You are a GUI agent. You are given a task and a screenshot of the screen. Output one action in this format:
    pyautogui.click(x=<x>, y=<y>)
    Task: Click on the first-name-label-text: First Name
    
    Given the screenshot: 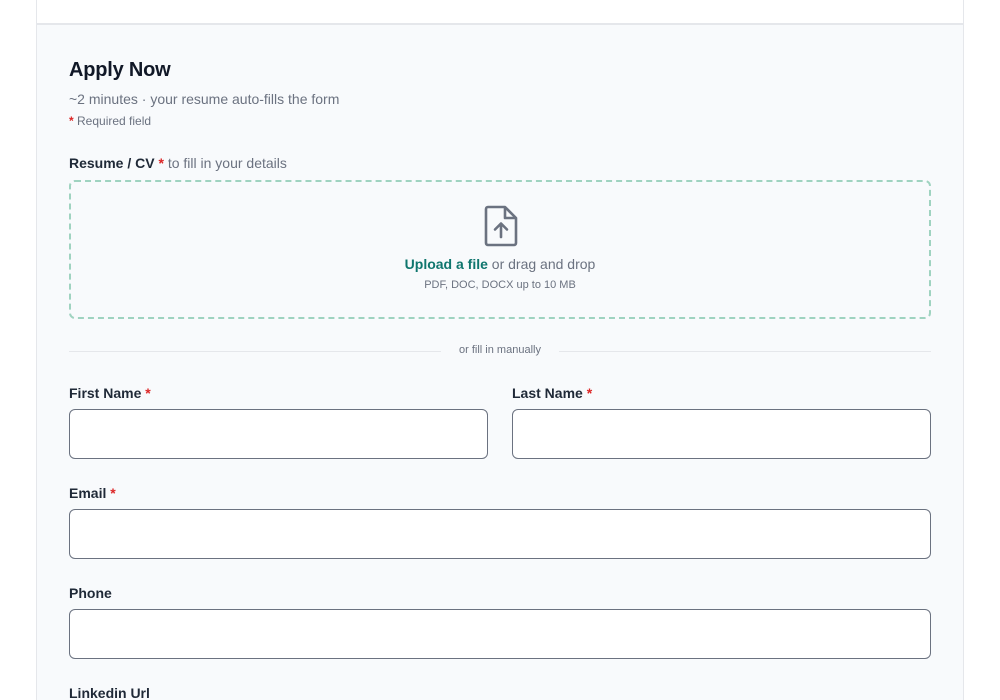 What is the action you would take?
    pyautogui.click(x=105, y=393)
    